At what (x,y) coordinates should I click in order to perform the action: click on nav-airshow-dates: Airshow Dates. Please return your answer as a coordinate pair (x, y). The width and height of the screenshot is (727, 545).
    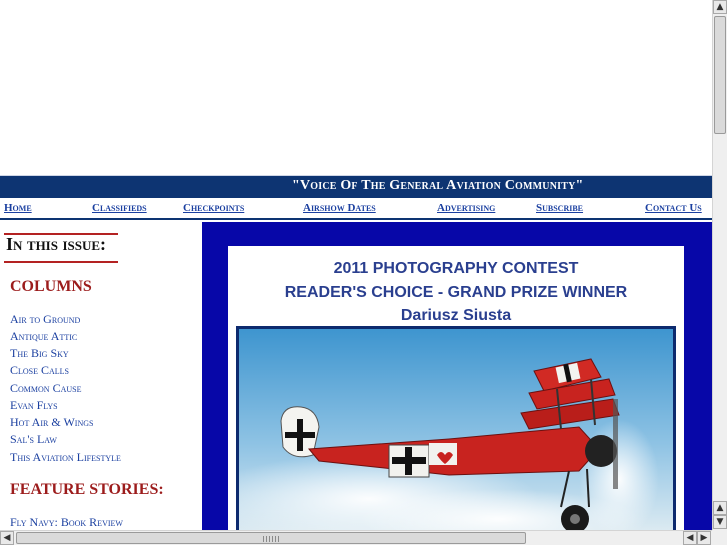
    Looking at the image, I should click on (339, 208).